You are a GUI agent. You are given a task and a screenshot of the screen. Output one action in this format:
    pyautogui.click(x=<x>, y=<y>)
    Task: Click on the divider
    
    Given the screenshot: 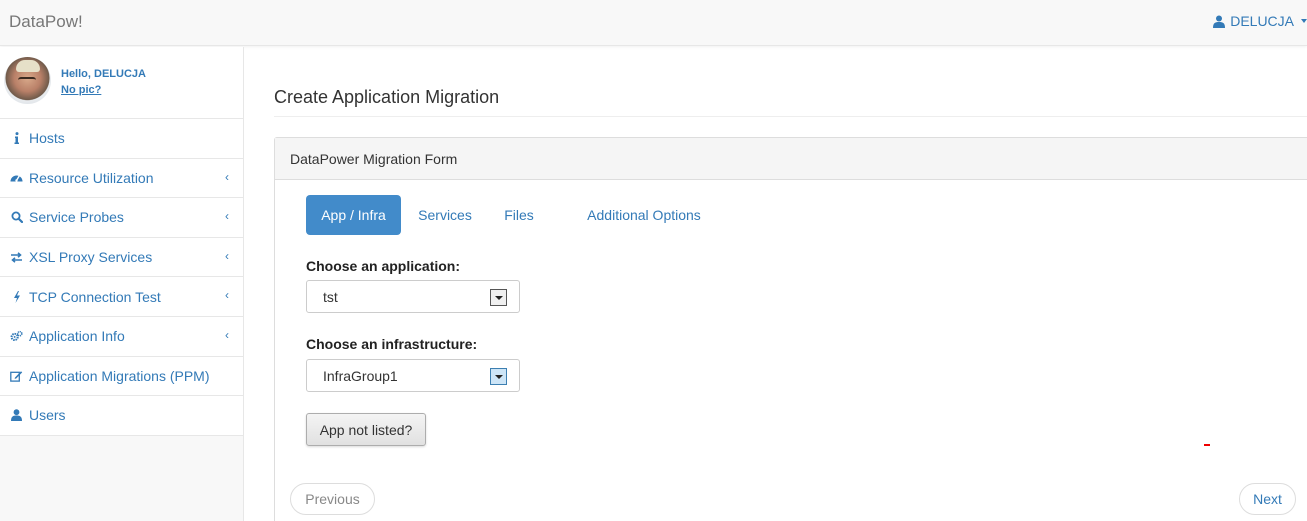 What is the action you would take?
    pyautogui.click(x=790, y=116)
    